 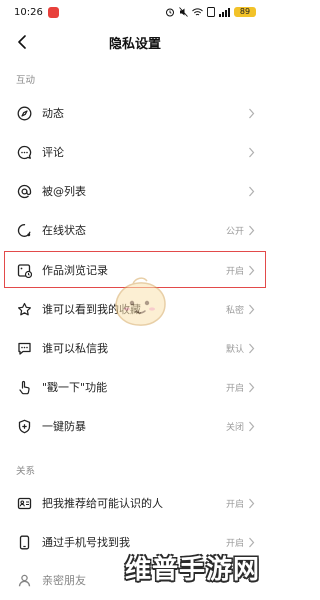 What do you see at coordinates (24, 580) in the screenshot?
I see `person-icon` at bounding box center [24, 580].